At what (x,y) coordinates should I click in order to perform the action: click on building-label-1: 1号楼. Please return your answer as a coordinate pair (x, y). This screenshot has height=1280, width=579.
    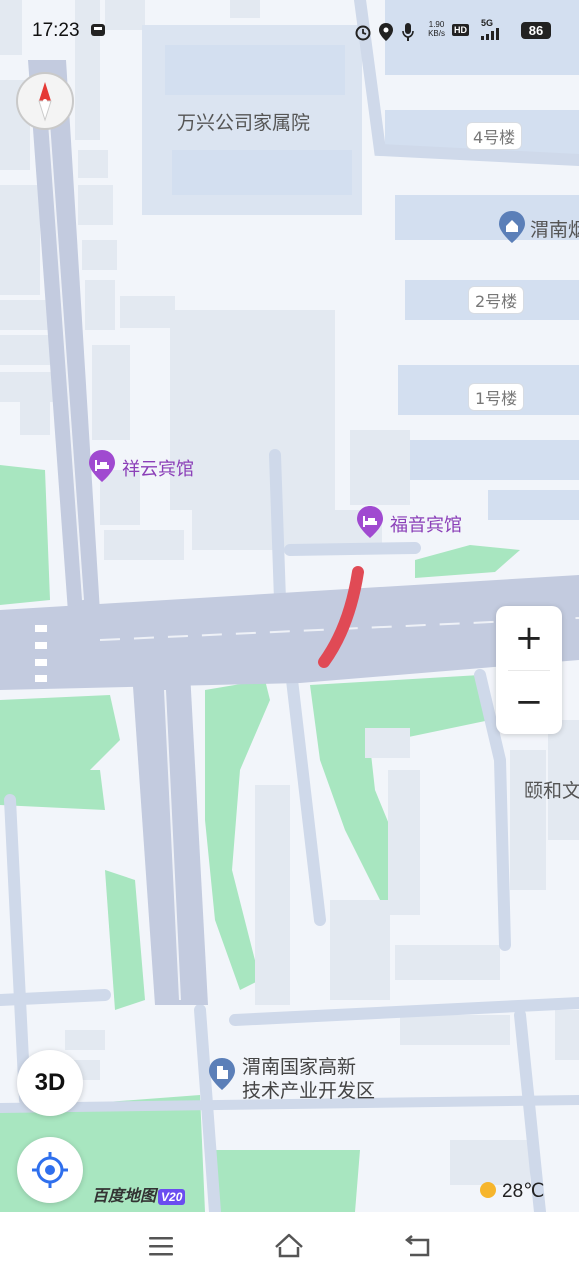
    Looking at the image, I should click on (496, 397).